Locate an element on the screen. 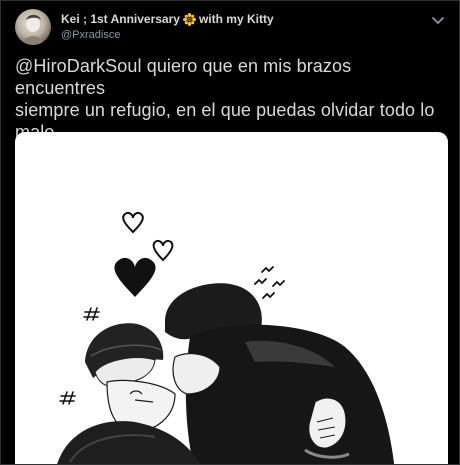  avatar is located at coordinates (33, 27).